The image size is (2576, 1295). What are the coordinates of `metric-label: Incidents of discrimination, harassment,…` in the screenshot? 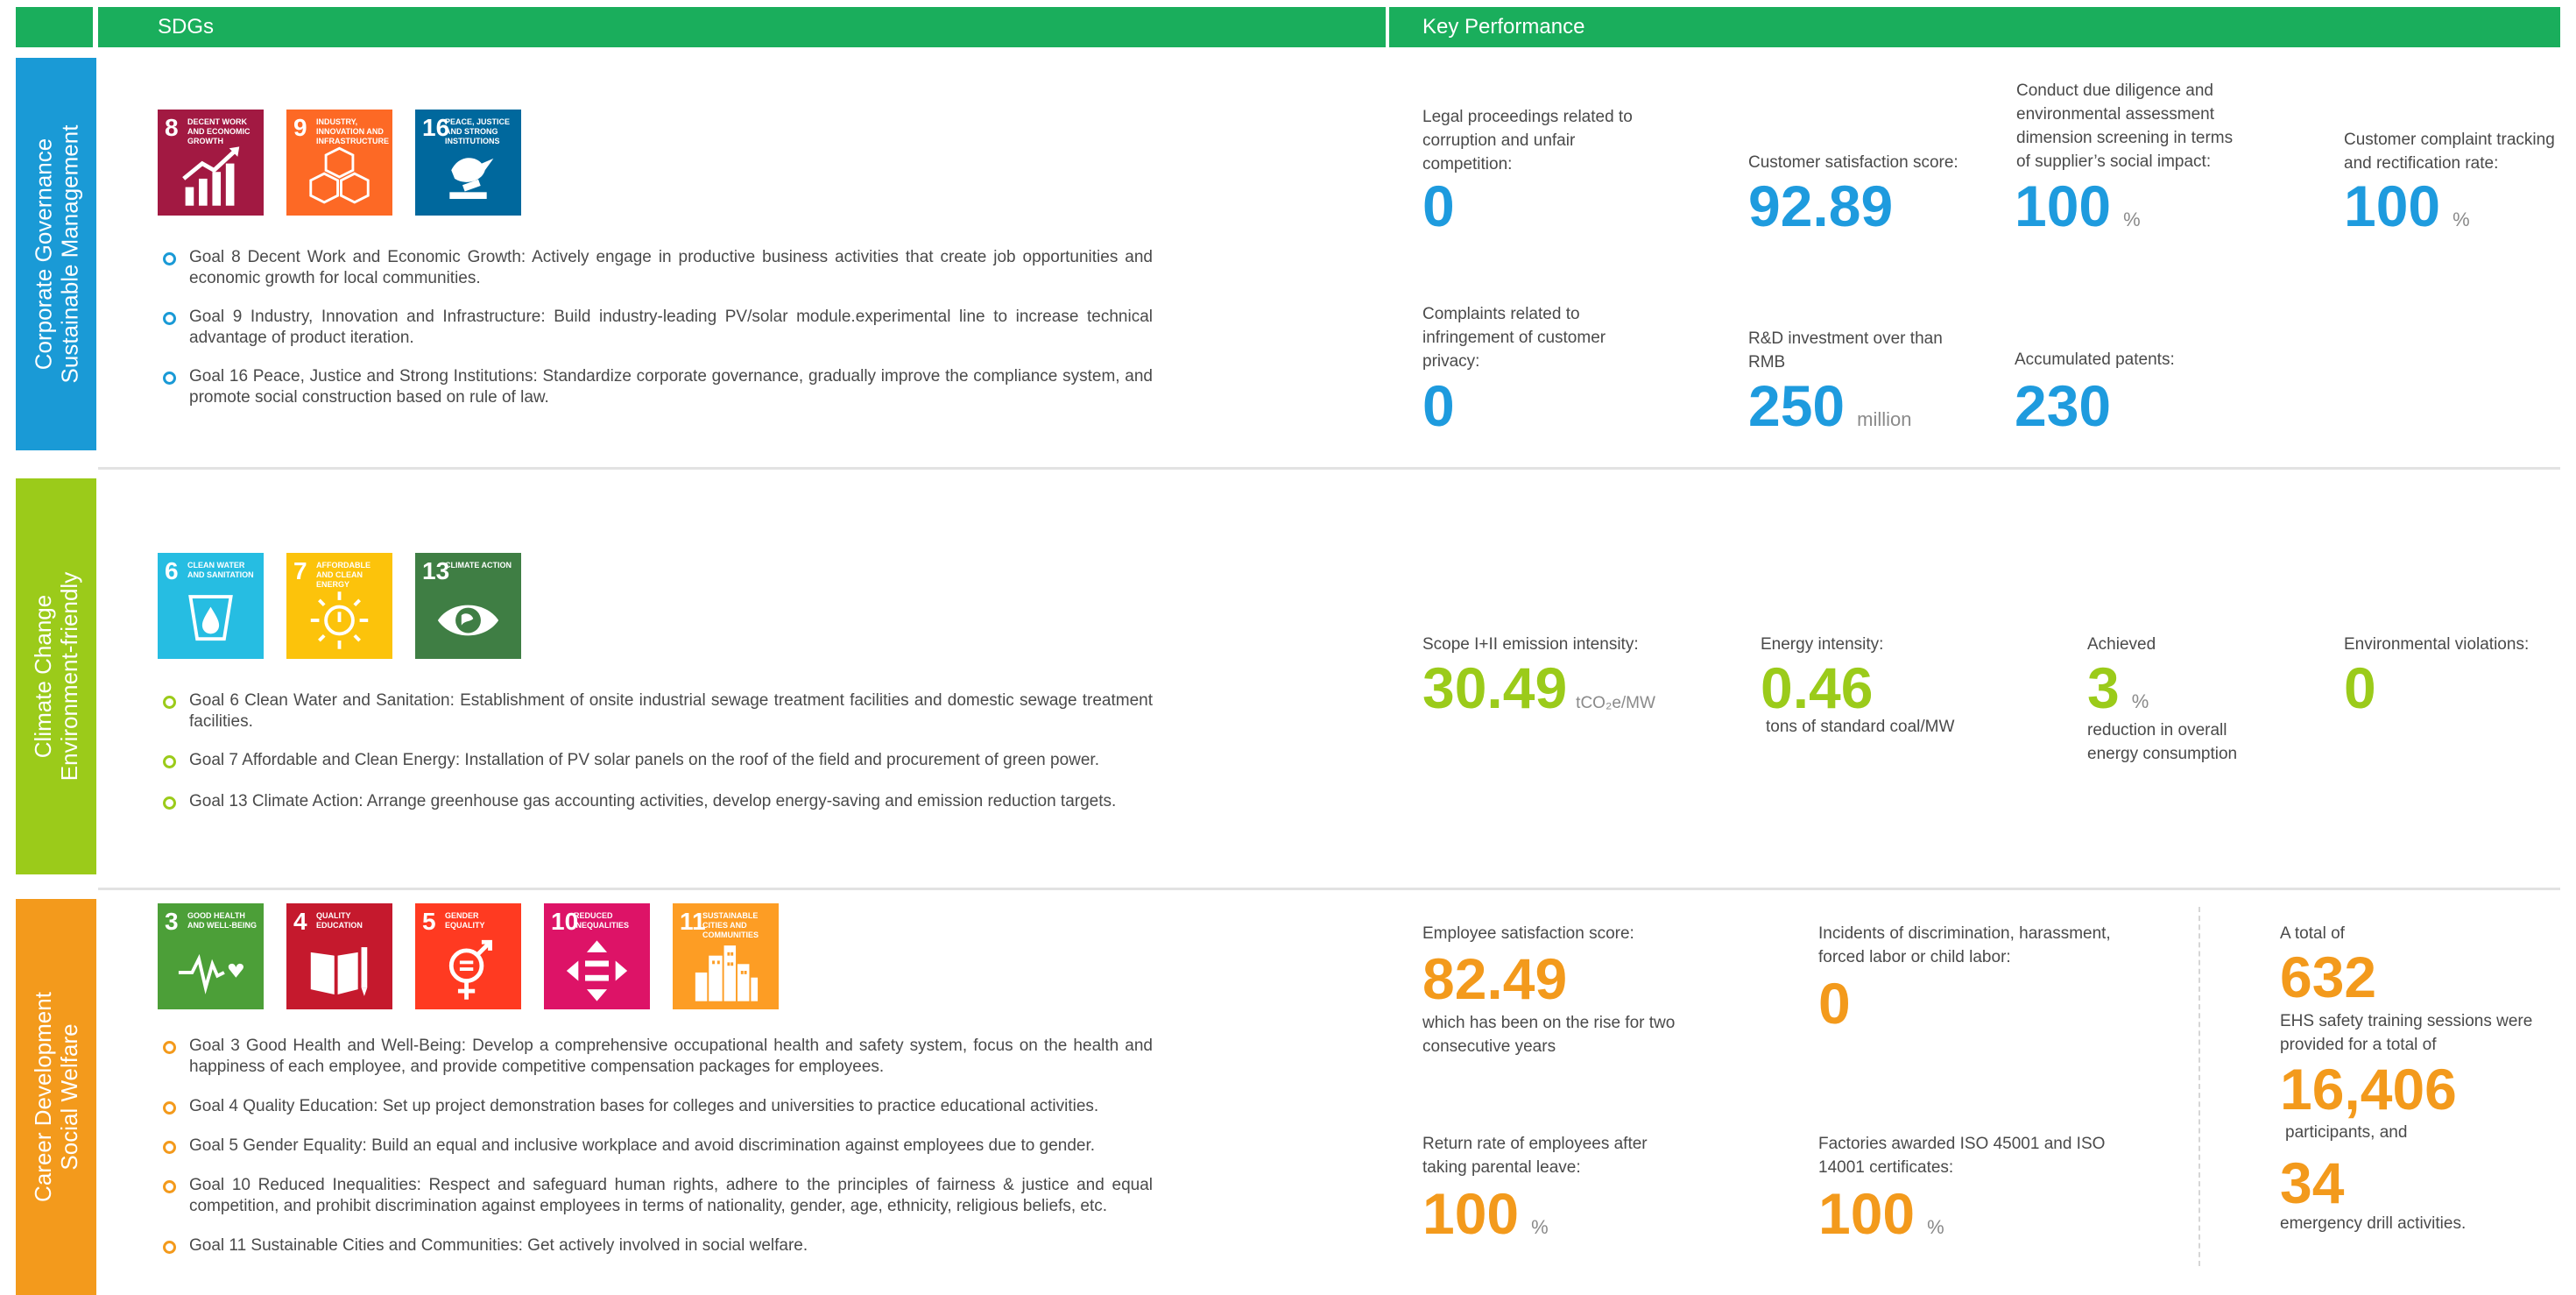 It's located at (1964, 945).